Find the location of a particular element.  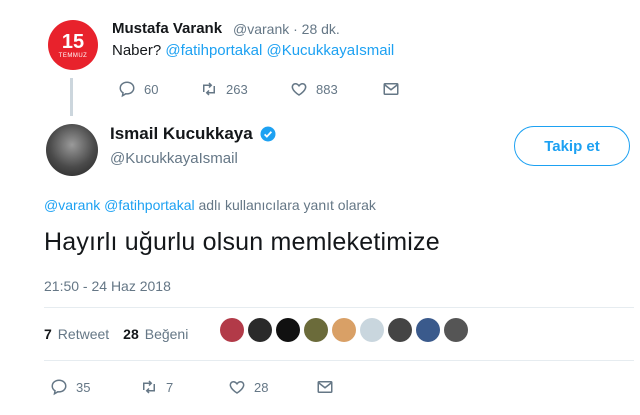

parent-author-name: Mustafa Varank is located at coordinates (167, 28).